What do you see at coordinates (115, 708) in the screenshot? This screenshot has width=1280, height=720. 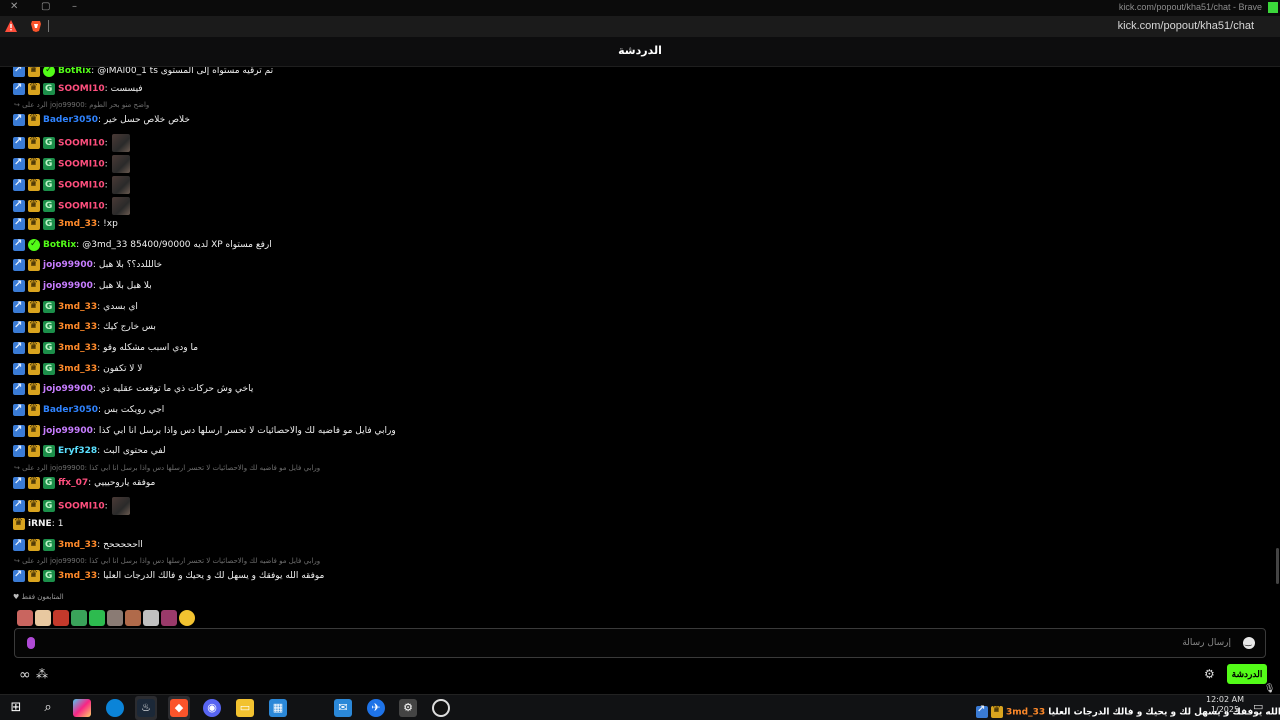 I see `edge-icon` at bounding box center [115, 708].